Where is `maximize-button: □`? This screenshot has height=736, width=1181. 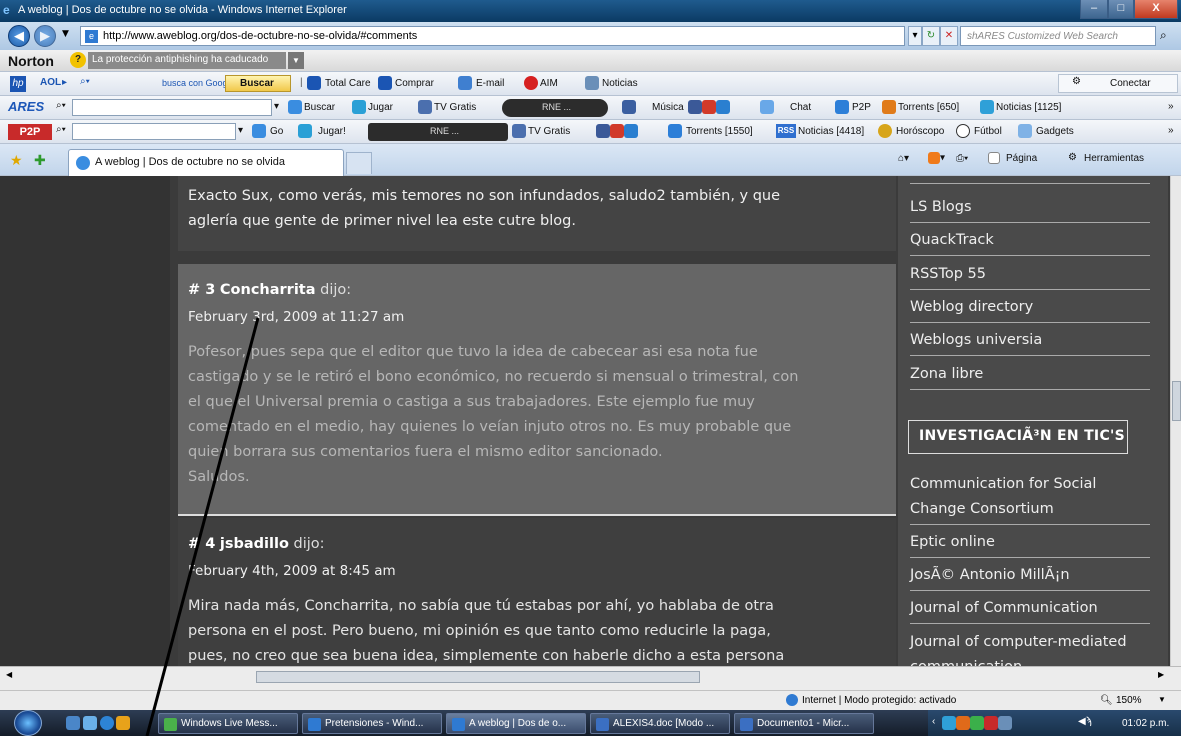
maximize-button: □ is located at coordinates (1121, 9).